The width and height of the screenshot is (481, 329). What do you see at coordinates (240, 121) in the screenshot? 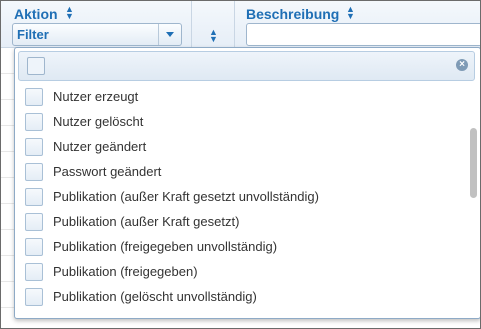
I see `dropdown-option: Nutzer gelöscht` at bounding box center [240, 121].